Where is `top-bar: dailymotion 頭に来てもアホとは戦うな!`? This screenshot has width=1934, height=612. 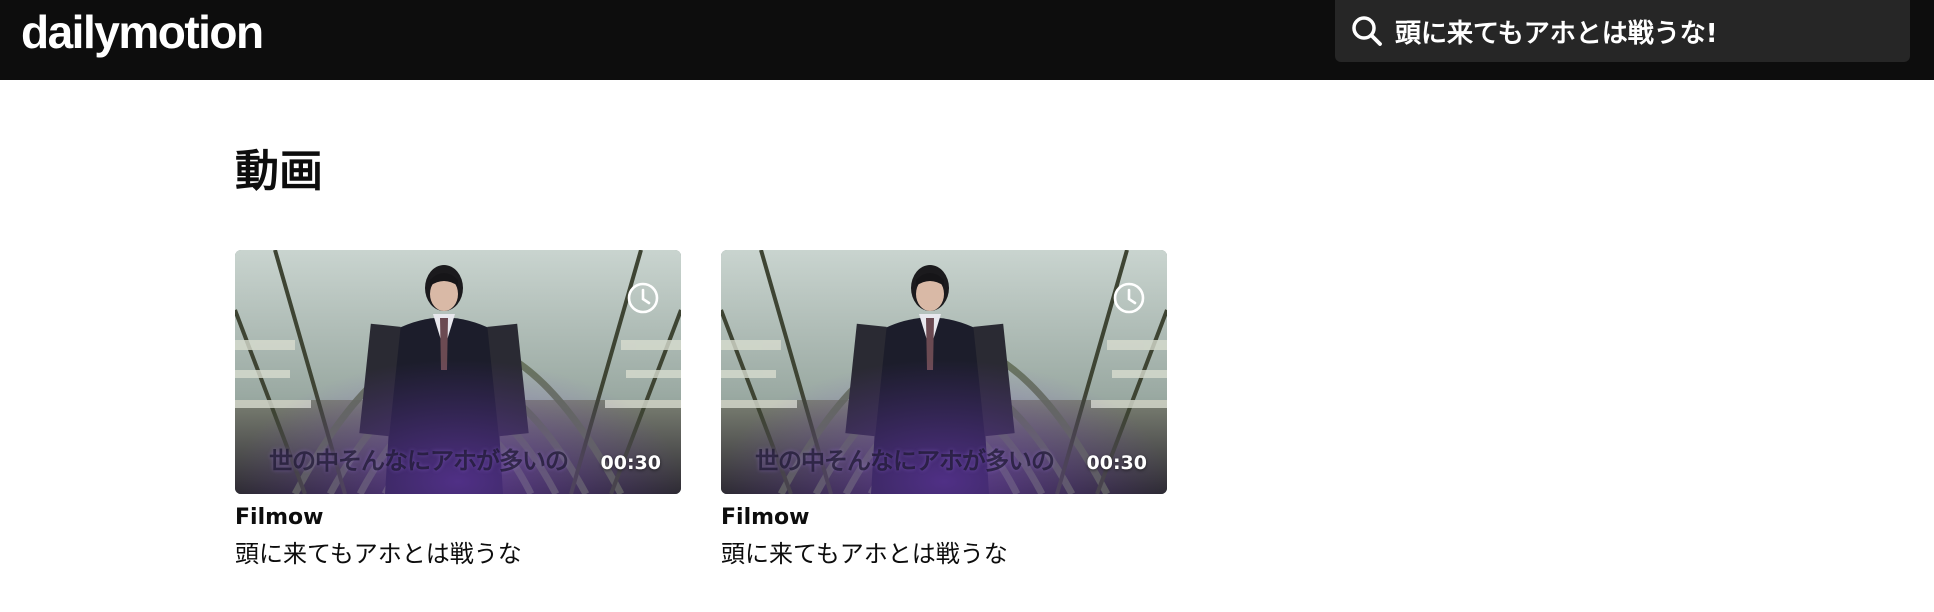 top-bar: dailymotion 頭に来てもアホとは戦うな! is located at coordinates (967, 40).